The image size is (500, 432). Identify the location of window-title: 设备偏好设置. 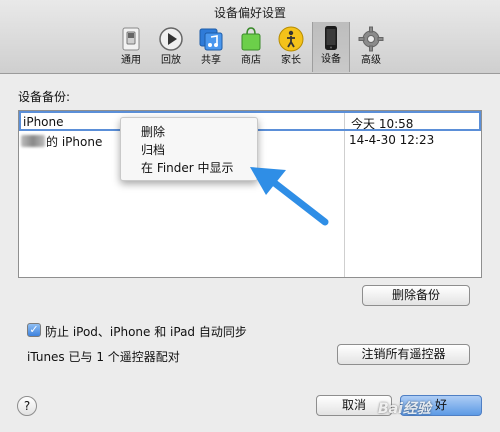
(249, 13).